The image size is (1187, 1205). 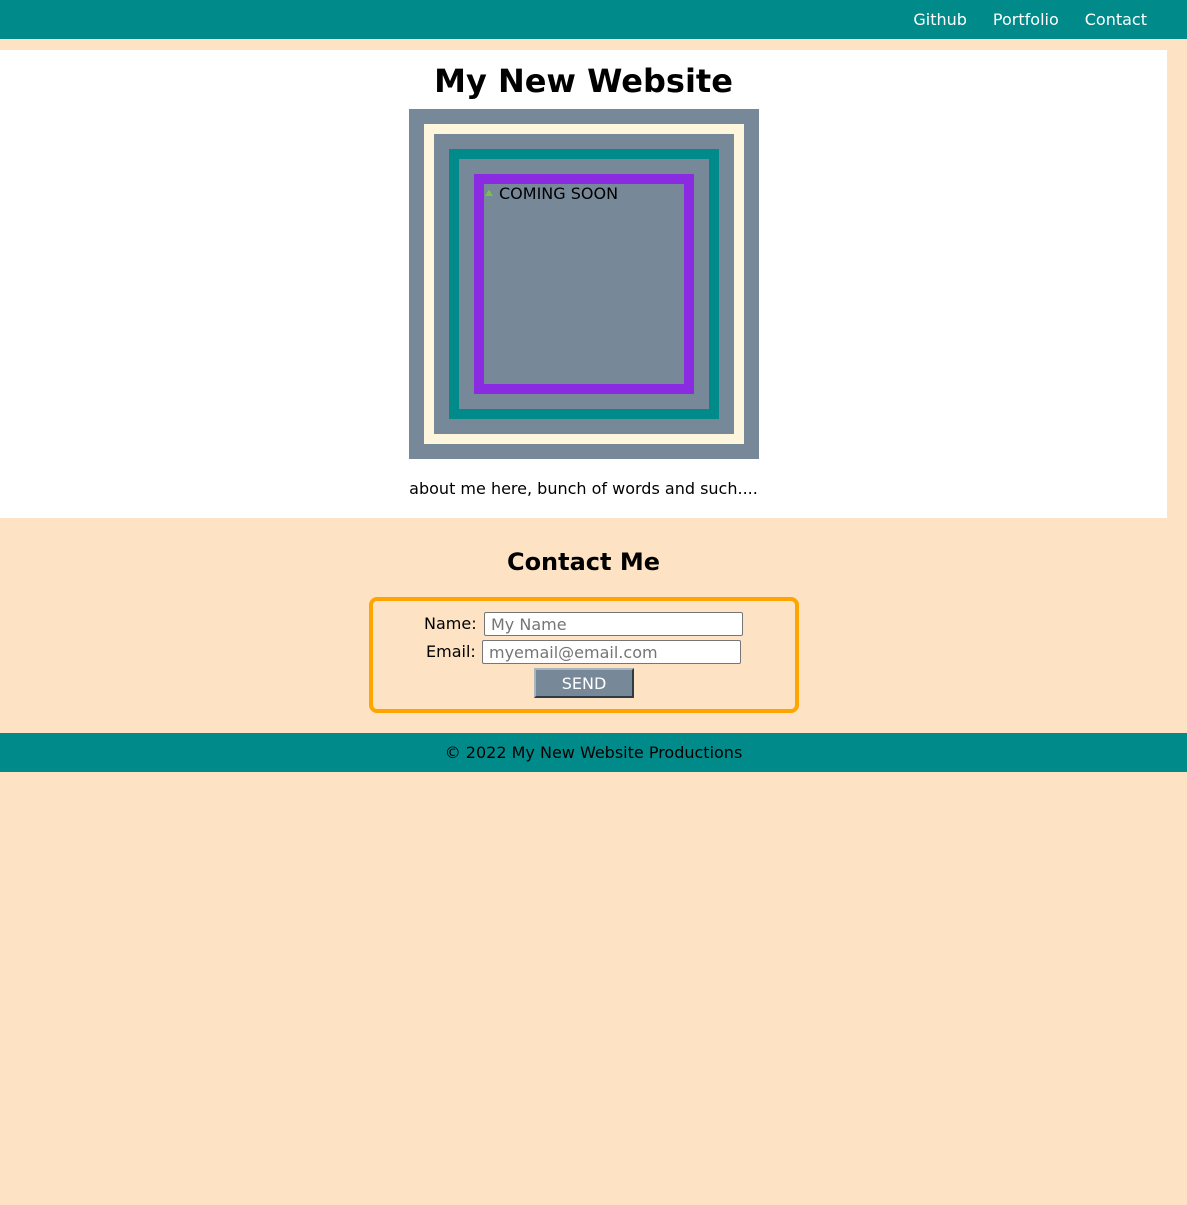 I want to click on nav-link-contact: Contact, so click(x=1116, y=19).